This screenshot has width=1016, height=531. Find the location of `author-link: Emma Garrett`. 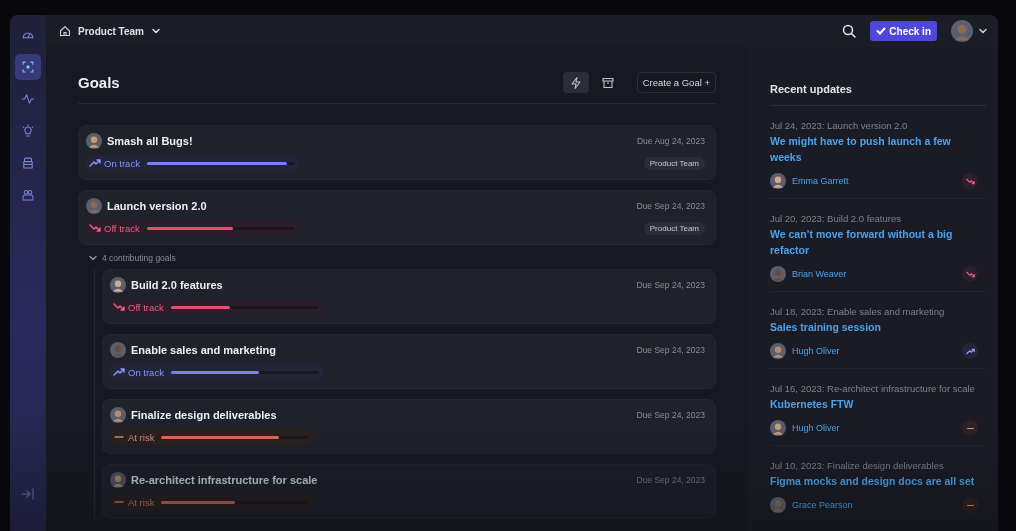

author-link: Emma Garrett is located at coordinates (820, 181).